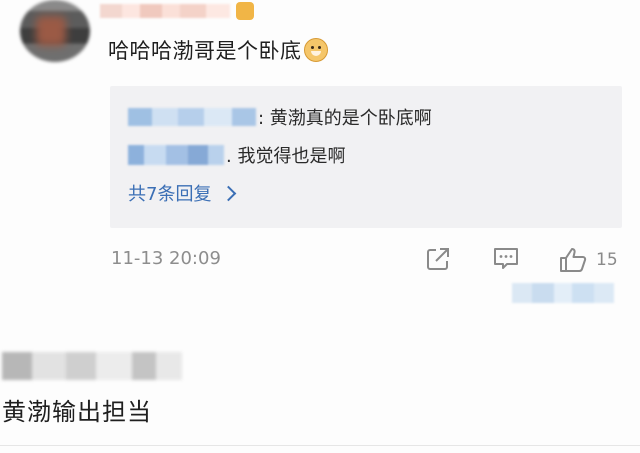  What do you see at coordinates (345, 118) in the screenshot?
I see `reply-text: : 黄渤真的是个卧底啊` at bounding box center [345, 118].